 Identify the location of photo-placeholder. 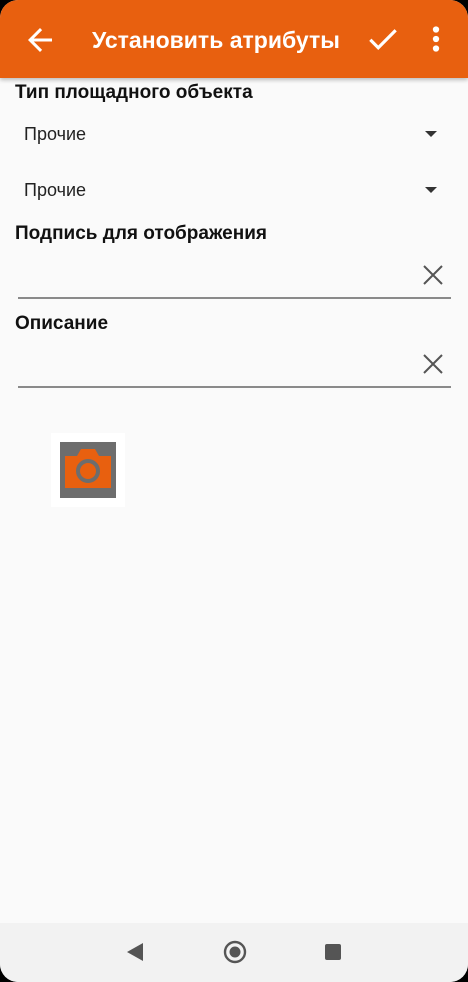
(88, 470).